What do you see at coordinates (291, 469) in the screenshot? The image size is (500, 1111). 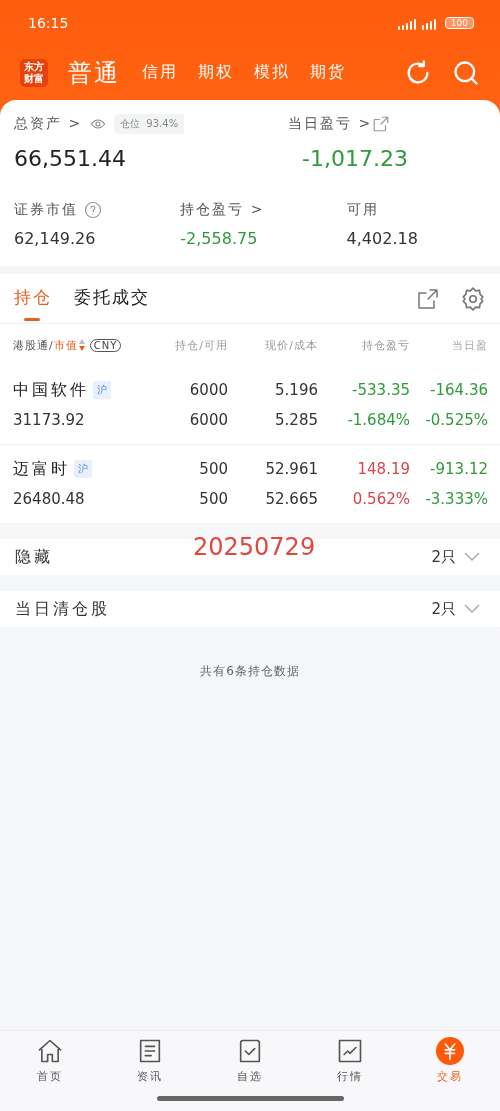 I see `table-cell-text: 52.961` at bounding box center [291, 469].